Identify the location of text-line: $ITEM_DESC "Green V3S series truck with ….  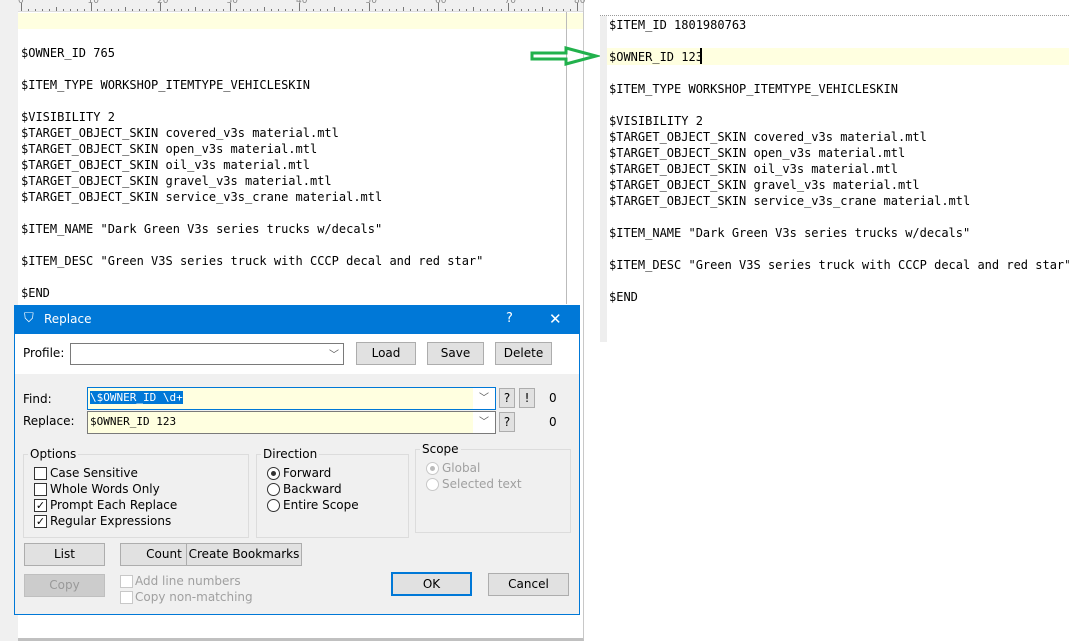
(839, 265).